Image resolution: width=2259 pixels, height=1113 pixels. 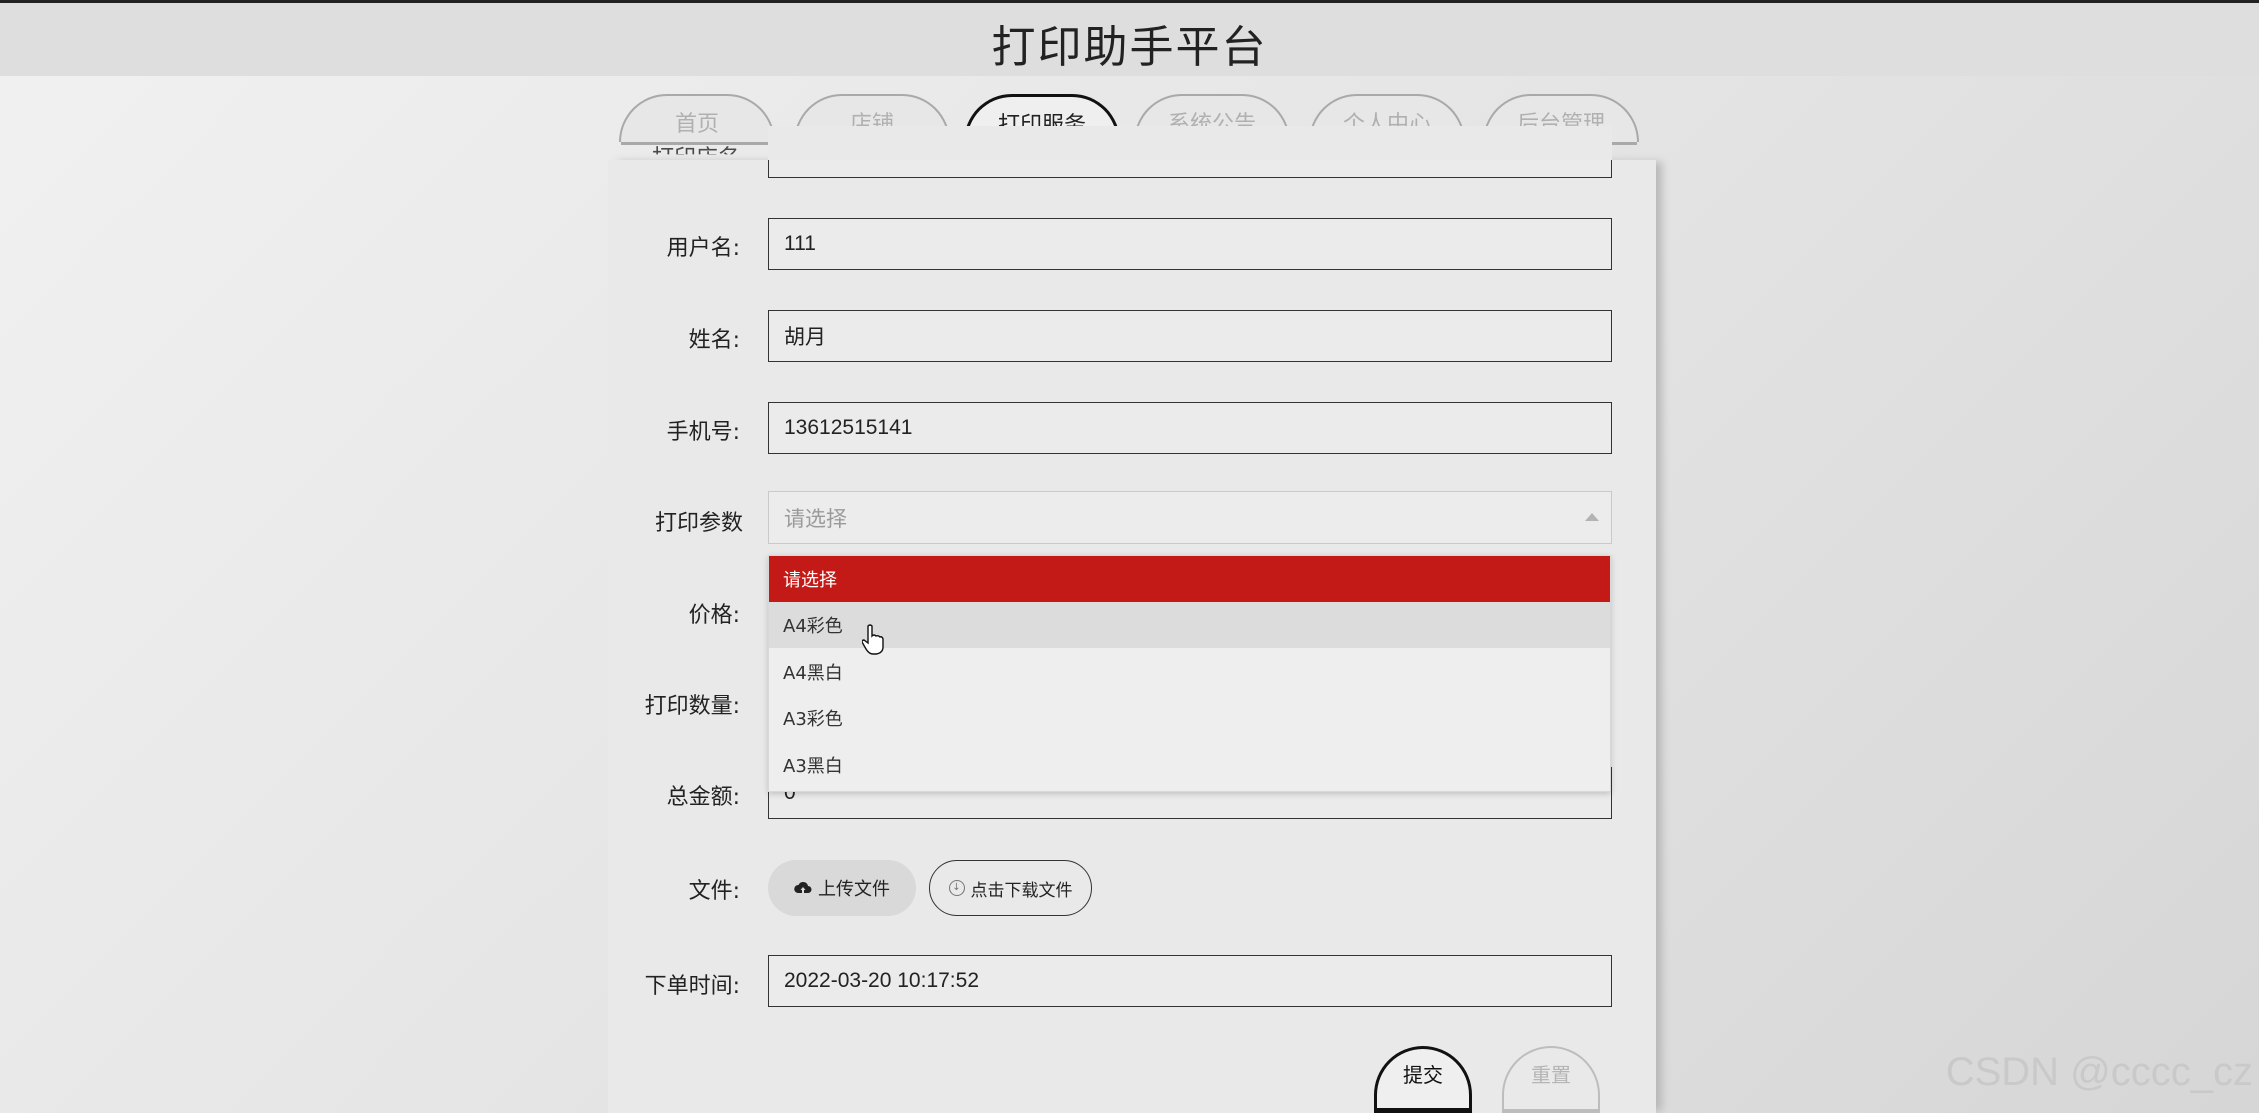 What do you see at coordinates (1189, 579) in the screenshot?
I see `dropdown-option: 请选择` at bounding box center [1189, 579].